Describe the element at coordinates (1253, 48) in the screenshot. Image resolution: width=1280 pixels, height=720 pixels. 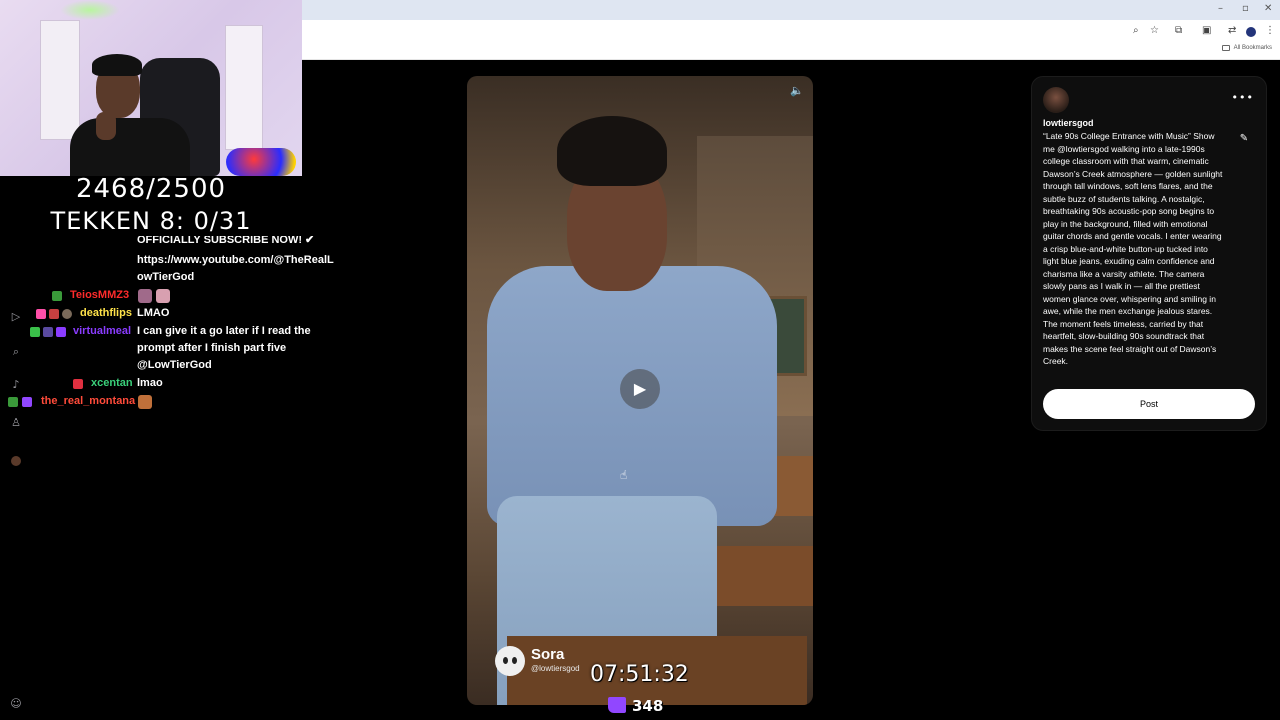
I see `all-bookmarks-link: All Bookmarks` at that location.